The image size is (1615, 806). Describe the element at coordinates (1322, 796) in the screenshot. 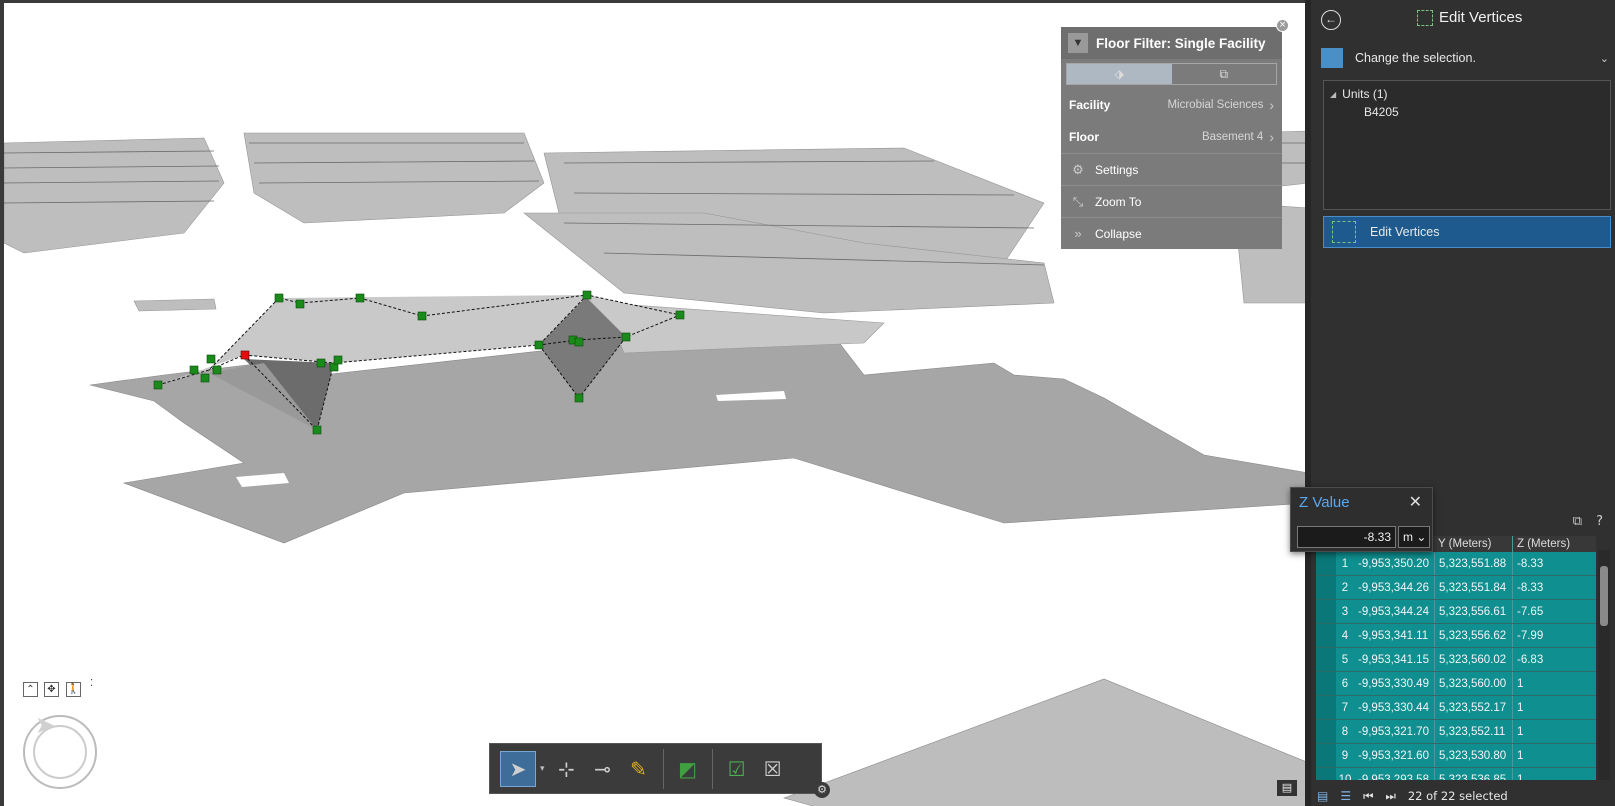

I see `table-view-icon: ▤` at that location.